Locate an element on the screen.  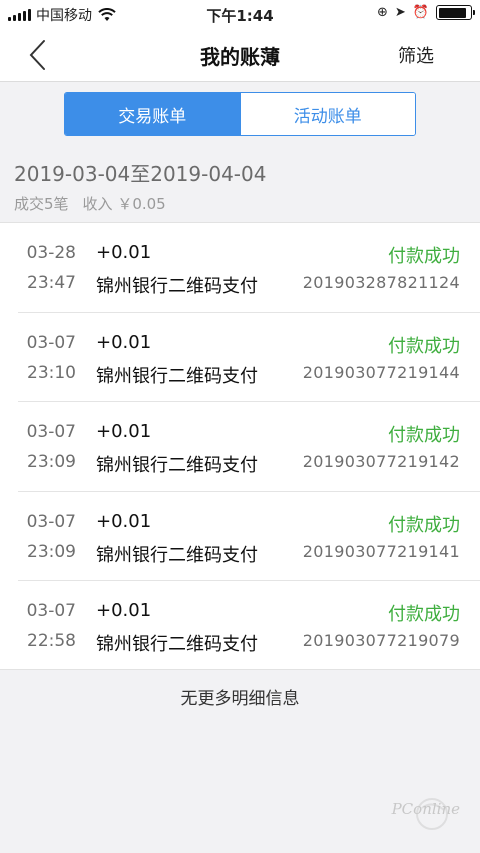
no-more-details-text: 无更多明细信息 is located at coordinates (240, 699).